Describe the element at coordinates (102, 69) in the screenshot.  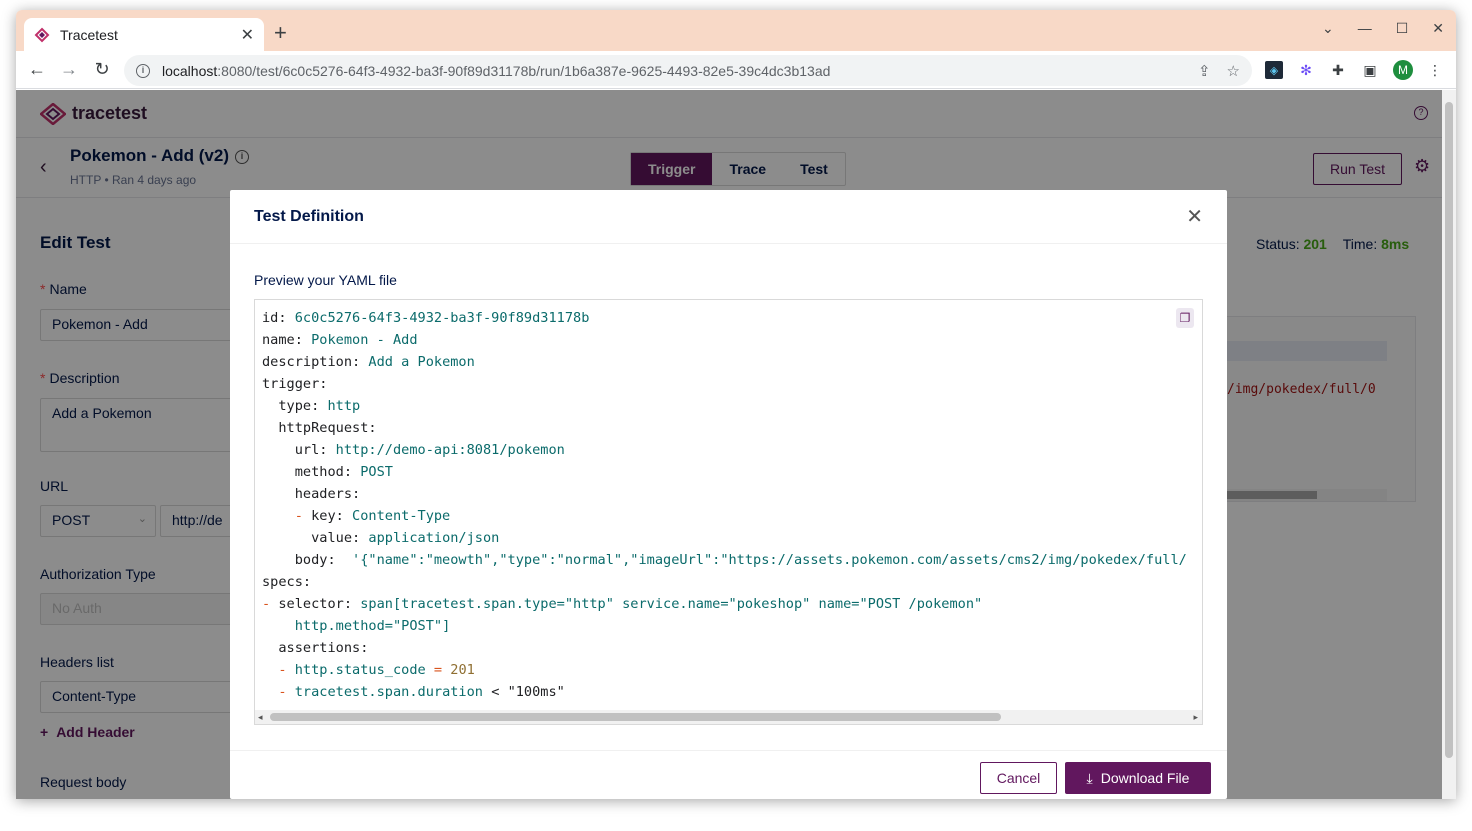
I see `reload-icon: ↻` at that location.